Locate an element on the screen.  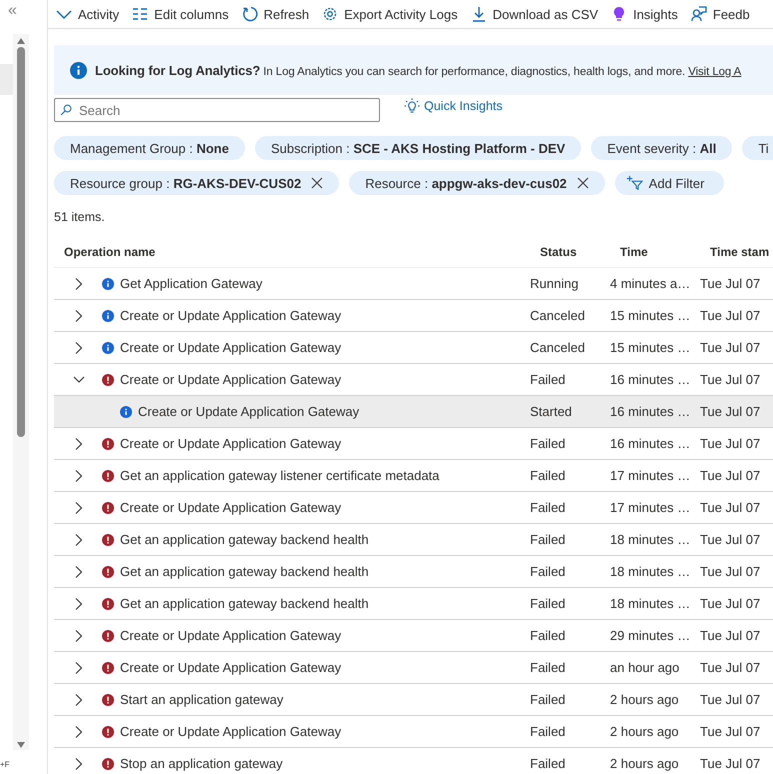
column-header: Status is located at coordinates (580, 251).